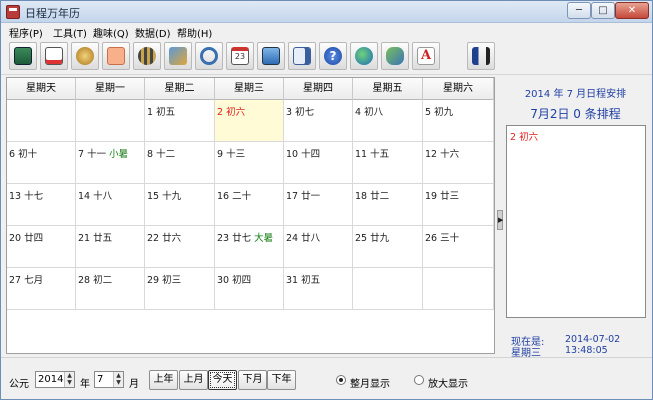  I want to click on user-search-button, so click(395, 56).